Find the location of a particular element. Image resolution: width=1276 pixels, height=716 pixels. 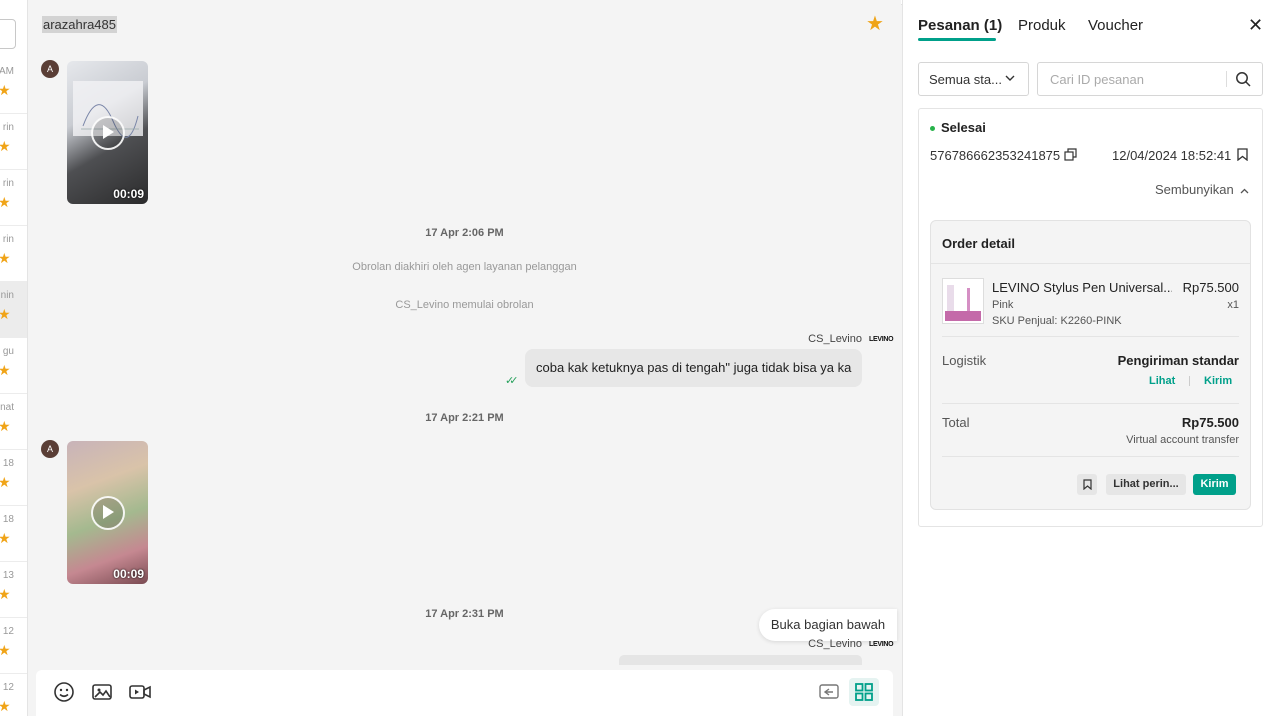

more-tools-button is located at coordinates (864, 692).